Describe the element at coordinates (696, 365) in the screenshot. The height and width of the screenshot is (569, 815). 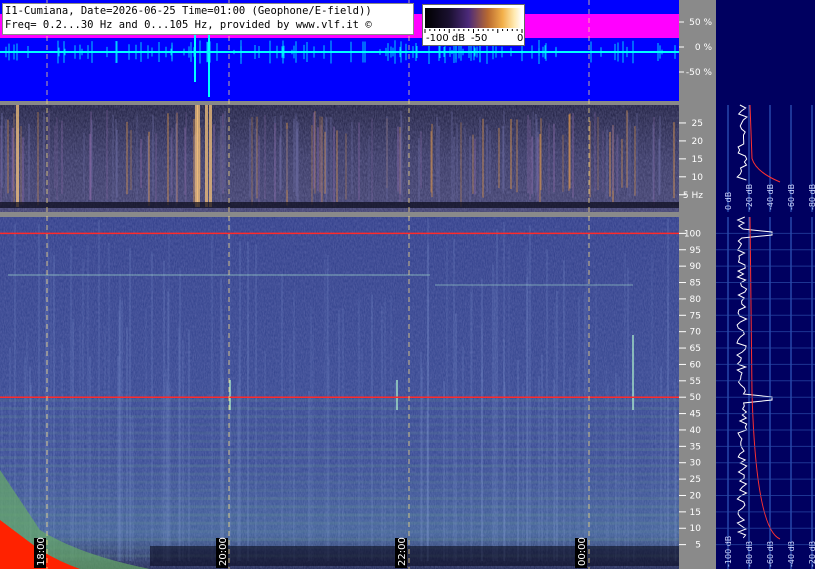
I see `high-freq-tick-label: 60` at that location.